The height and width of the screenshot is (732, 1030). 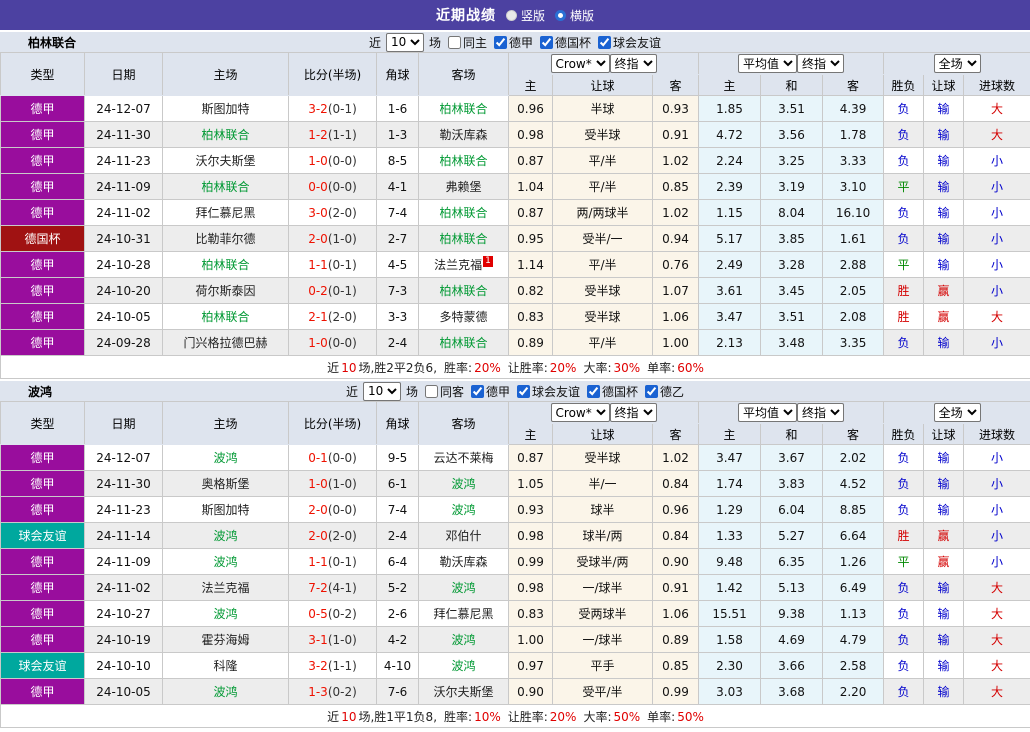 I want to click on match-date: 24-11-09, so click(x=123, y=186).